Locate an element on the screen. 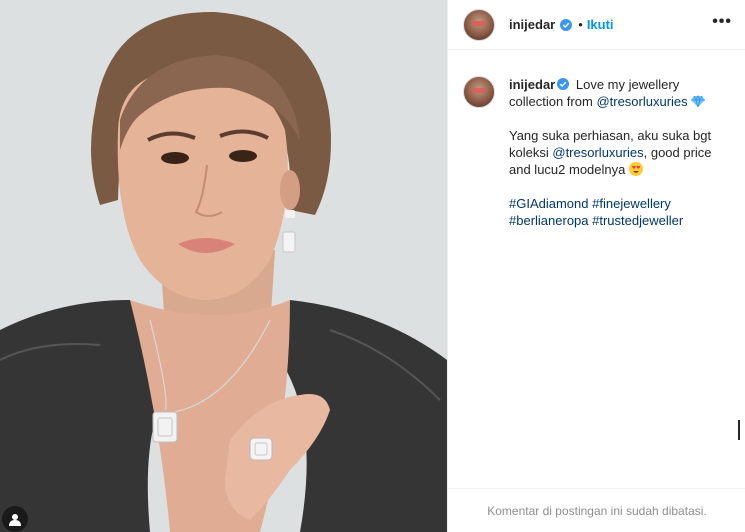 This screenshot has height=532, width=745. author-username: inijedar is located at coordinates (532, 24).